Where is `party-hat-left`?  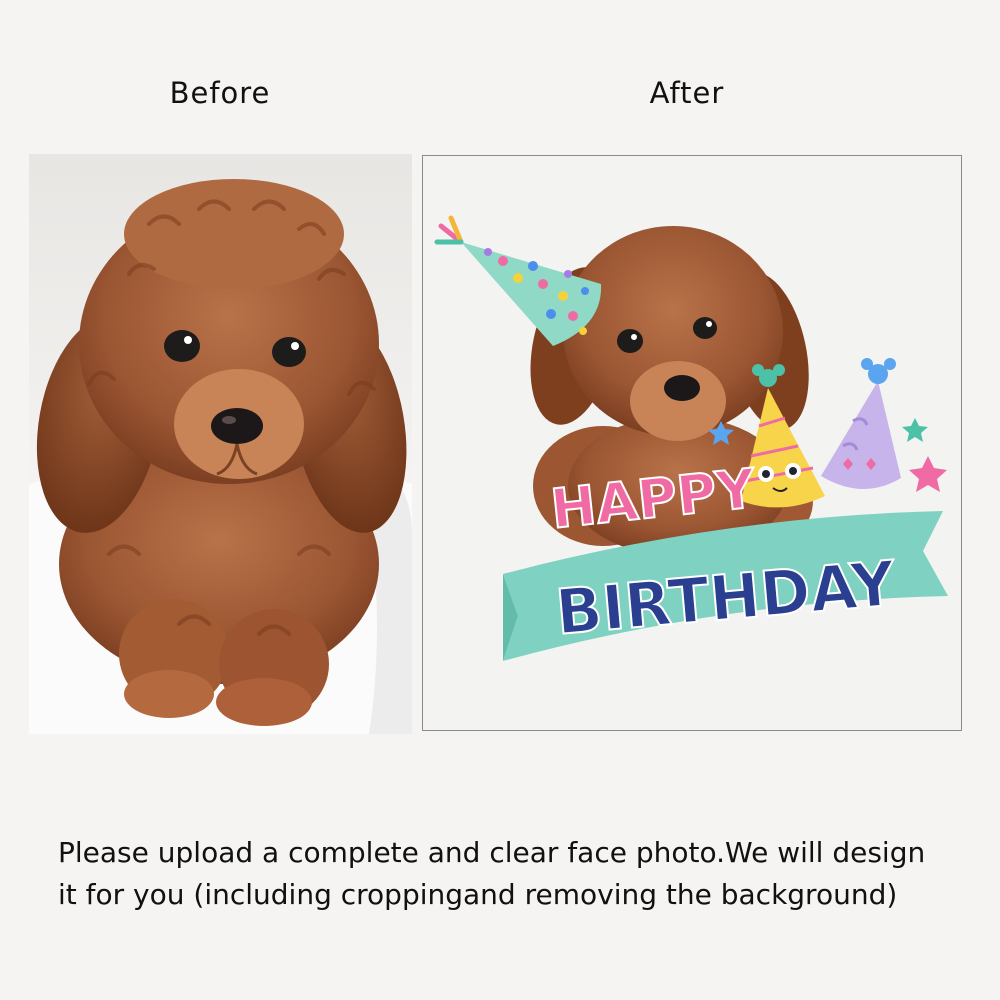 party-hat-left is located at coordinates (518, 280).